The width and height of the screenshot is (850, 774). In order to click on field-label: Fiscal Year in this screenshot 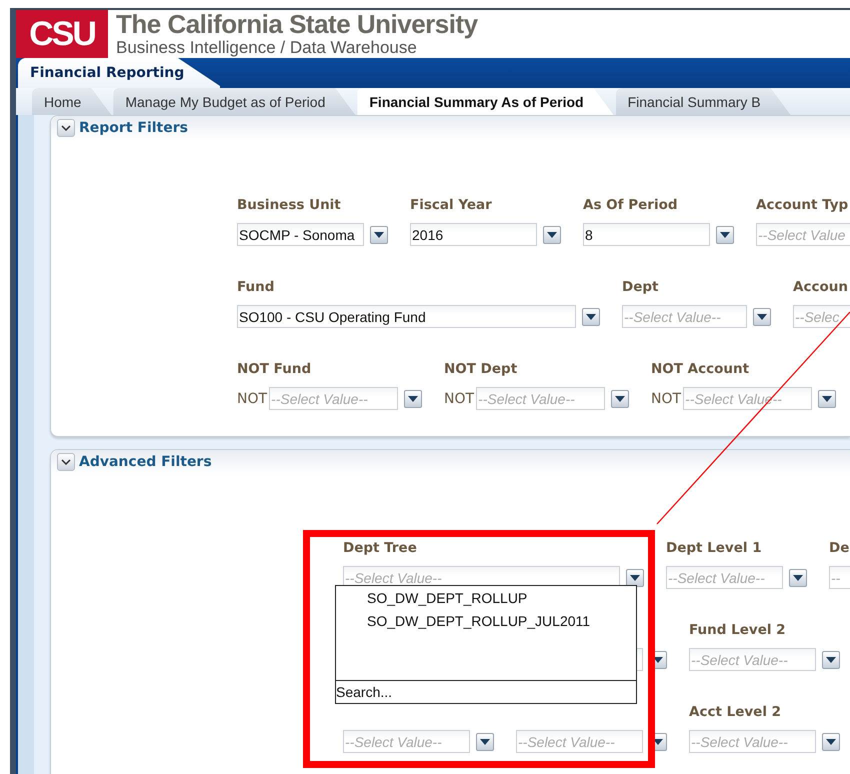, I will do `click(451, 206)`.